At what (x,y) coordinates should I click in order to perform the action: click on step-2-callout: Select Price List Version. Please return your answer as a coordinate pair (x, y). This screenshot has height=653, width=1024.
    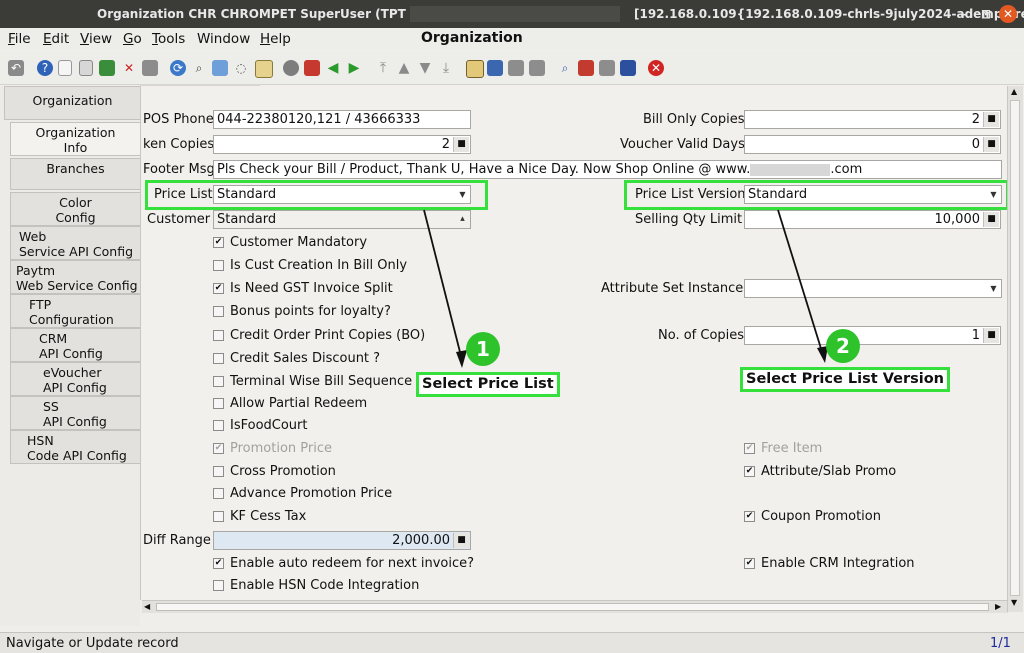
    Looking at the image, I should click on (845, 379).